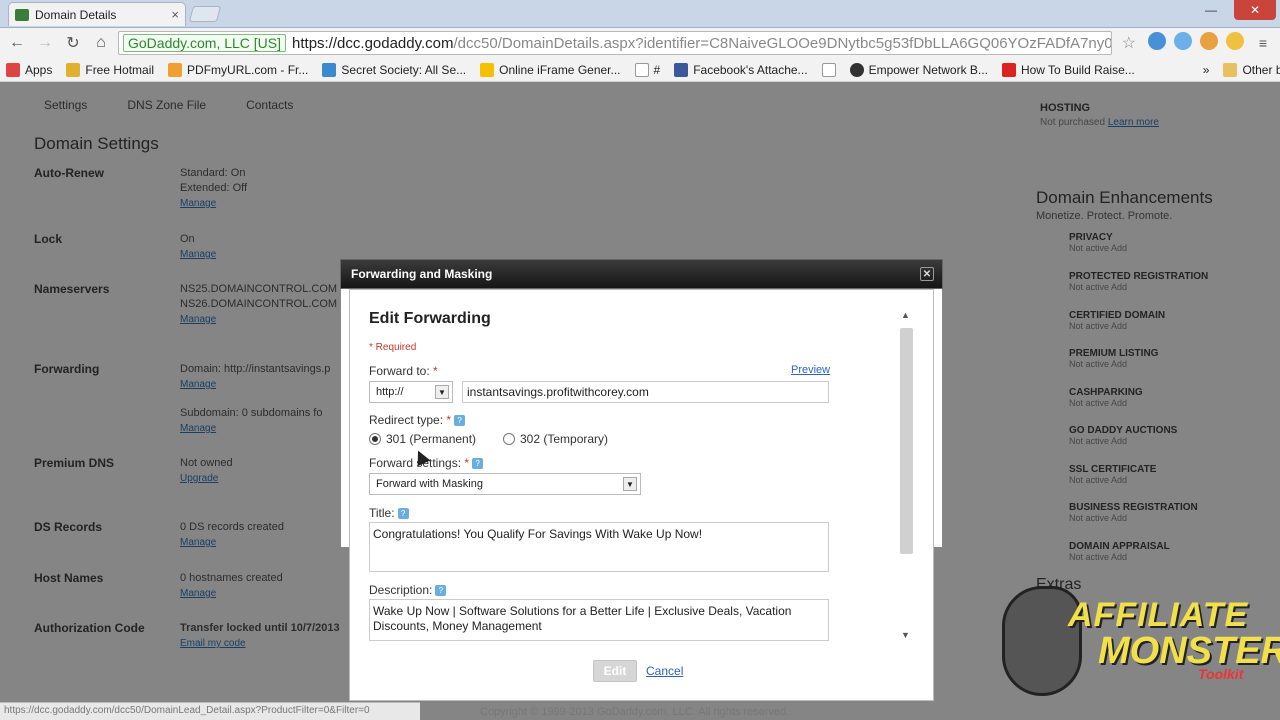 Image resolution: width=1280 pixels, height=720 pixels. I want to click on description-label: Description:?, so click(408, 590).